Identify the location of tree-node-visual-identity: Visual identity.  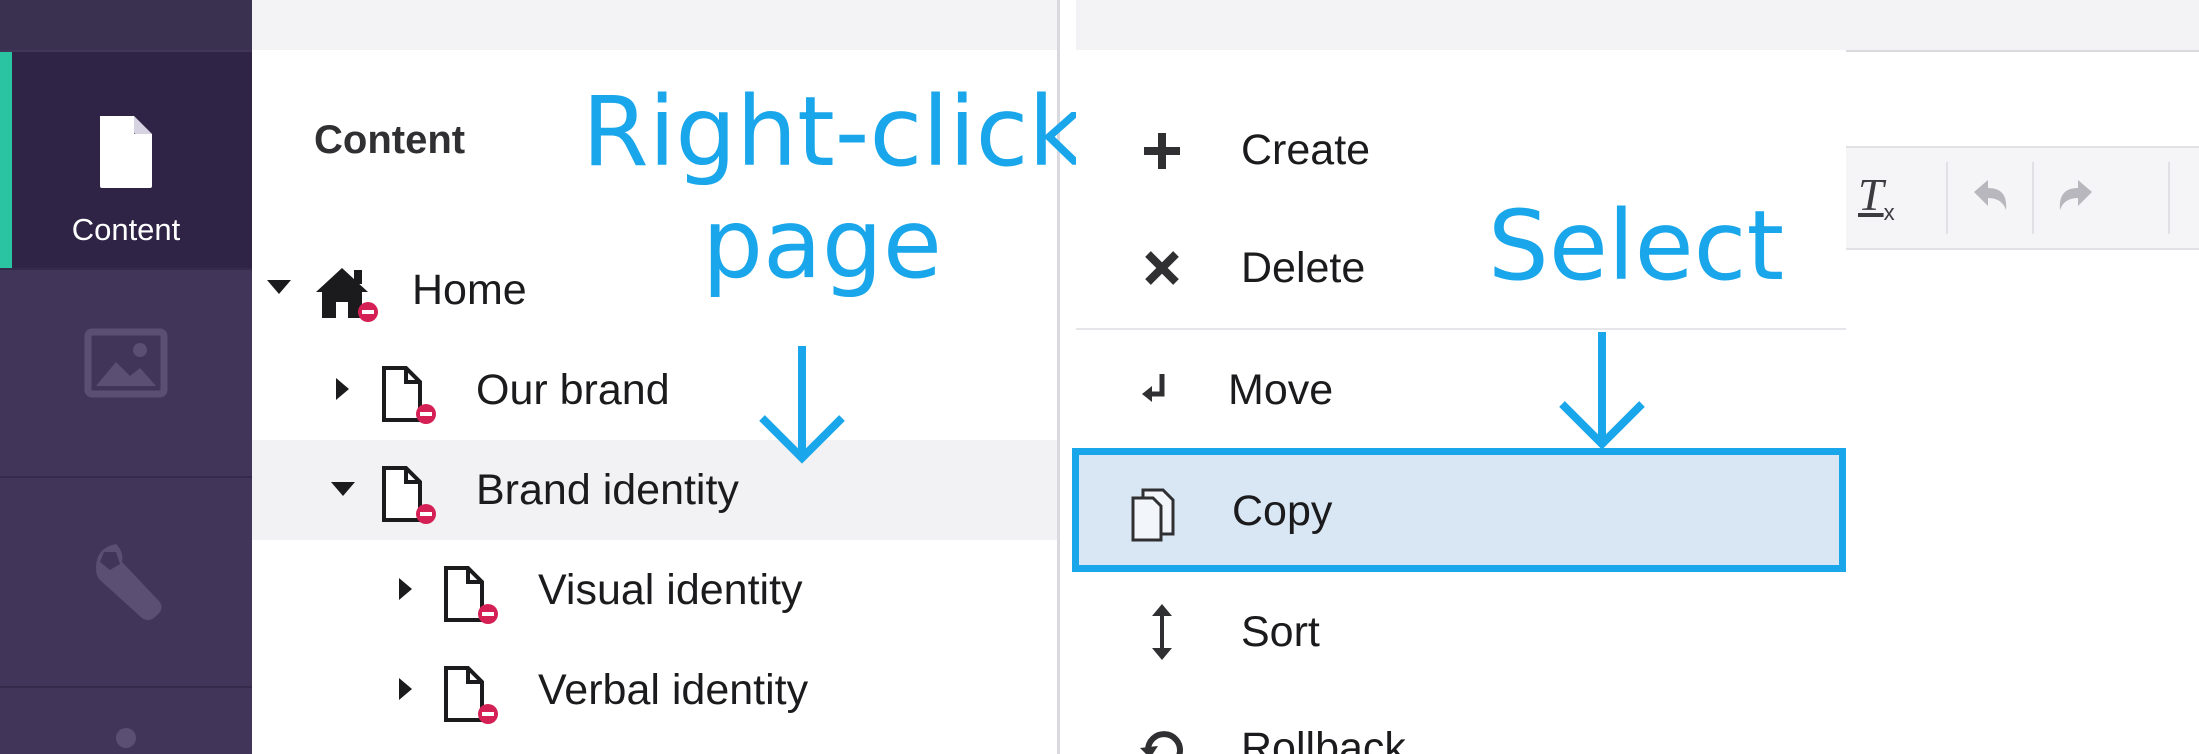
(654, 590).